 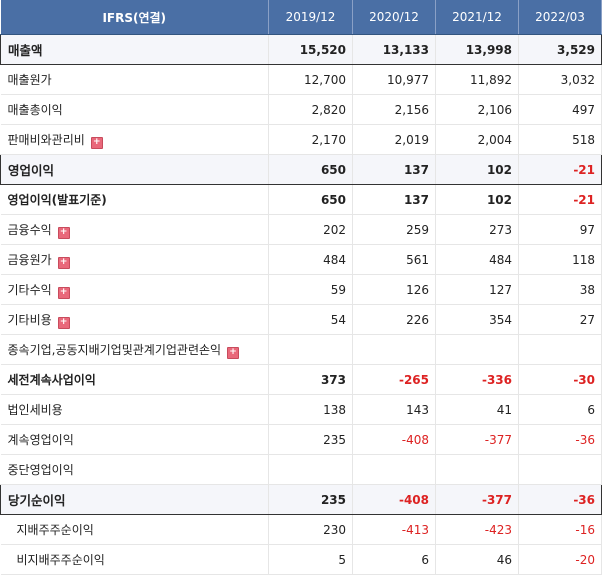 I want to click on cell-value: 137, so click(x=394, y=199).